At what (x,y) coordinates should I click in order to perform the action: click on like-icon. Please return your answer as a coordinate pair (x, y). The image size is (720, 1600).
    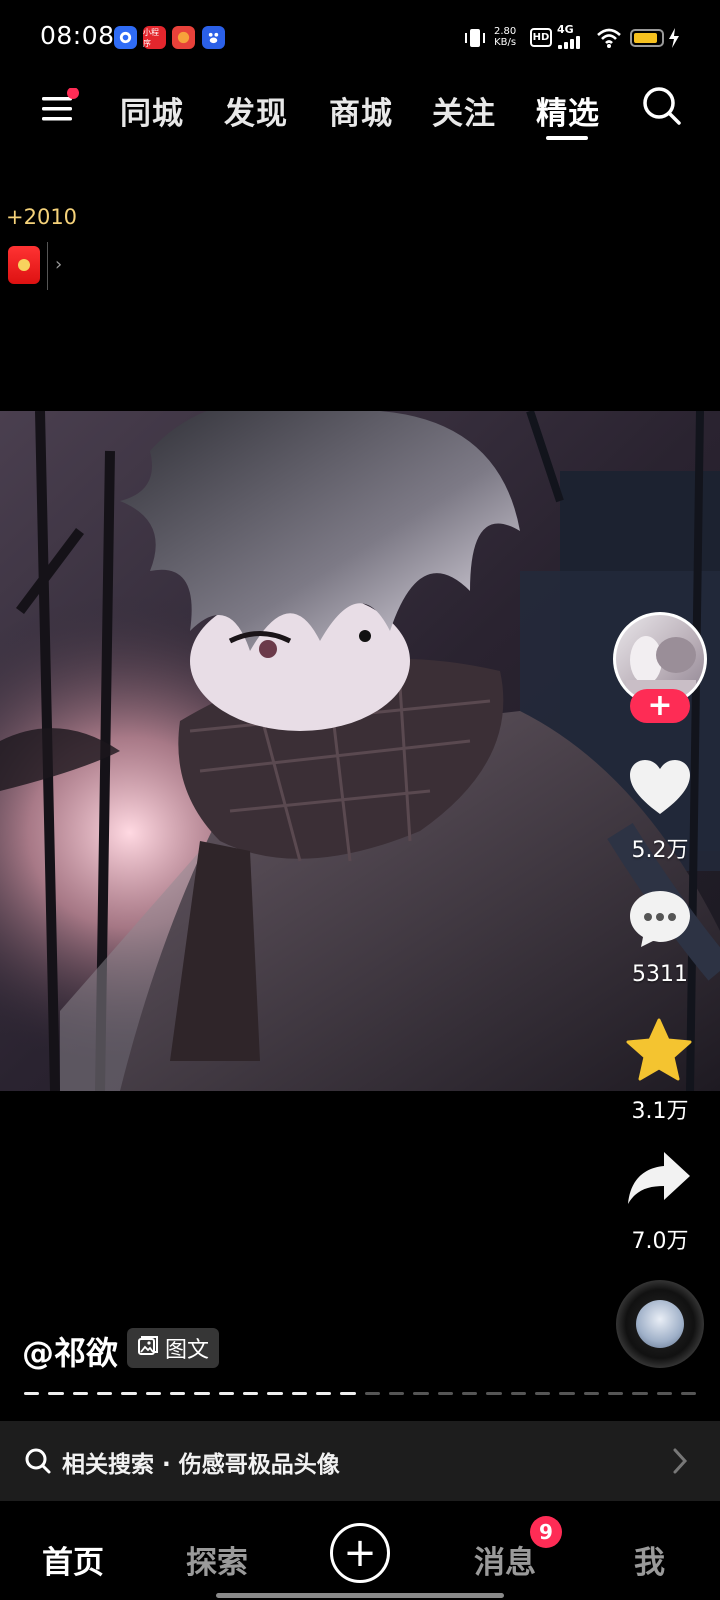
    Looking at the image, I should click on (660, 789).